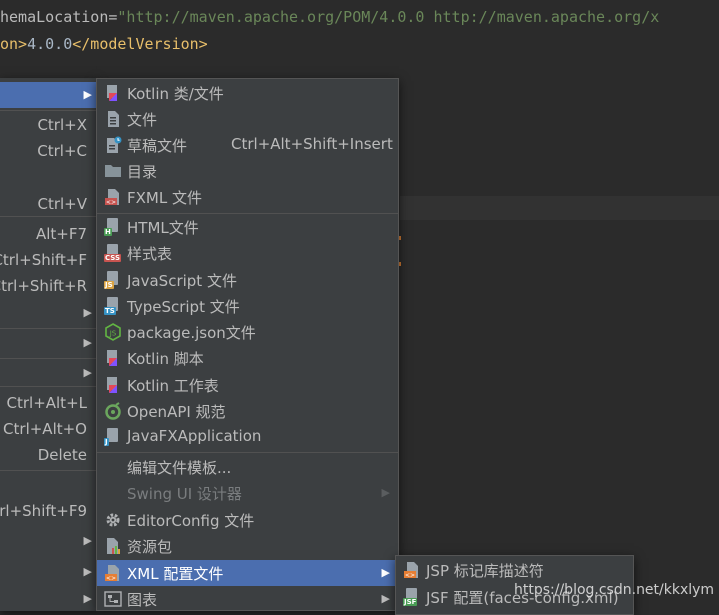 The height and width of the screenshot is (615, 719). I want to click on menu-item-diagram: 图表 ▶, so click(247, 599).